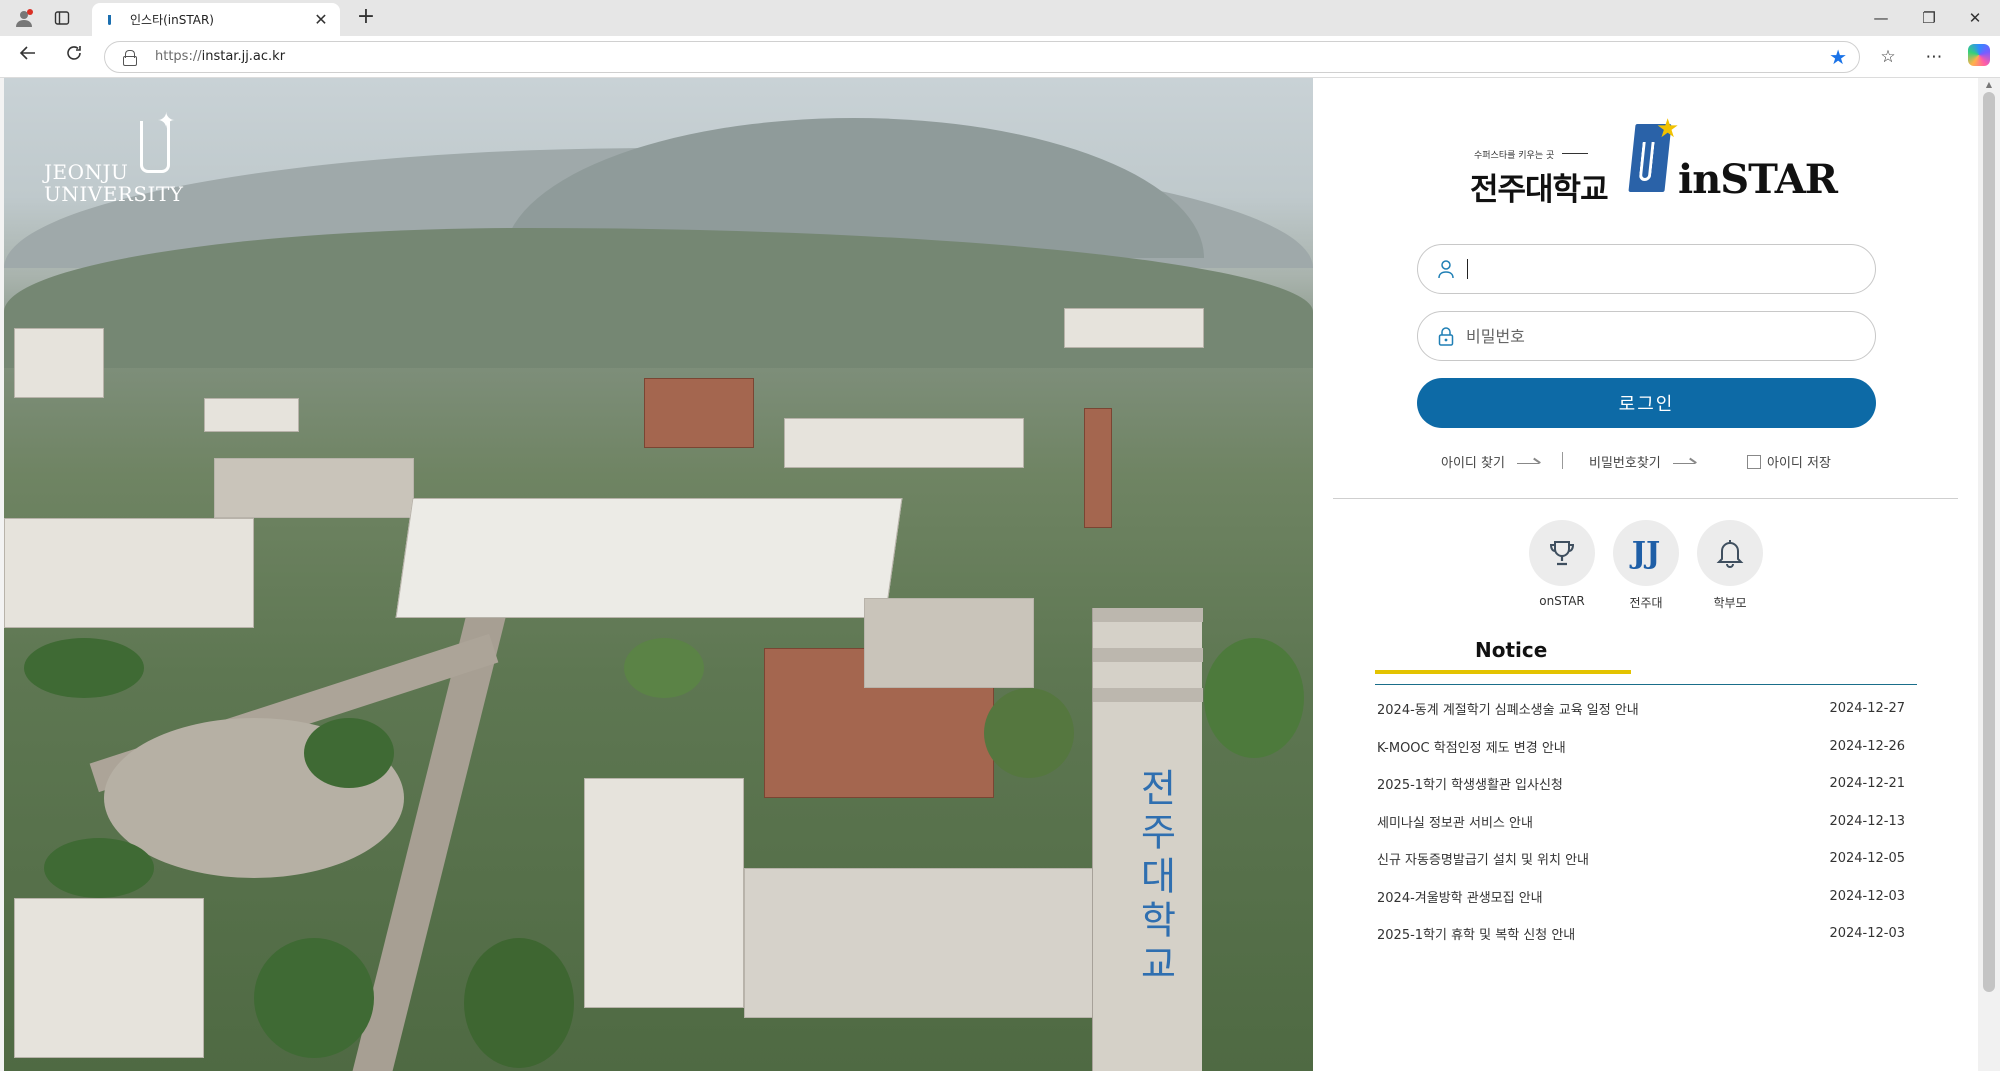  Describe the element at coordinates (114, 157) in the screenshot. I see `jeonju-university-logo: ✦ JEONJU UNIVERSITY` at that location.